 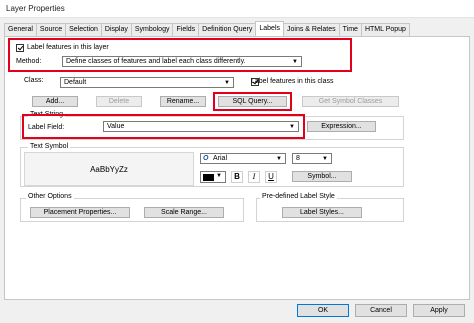 What do you see at coordinates (323, 310) in the screenshot?
I see `ok-button: OK` at bounding box center [323, 310].